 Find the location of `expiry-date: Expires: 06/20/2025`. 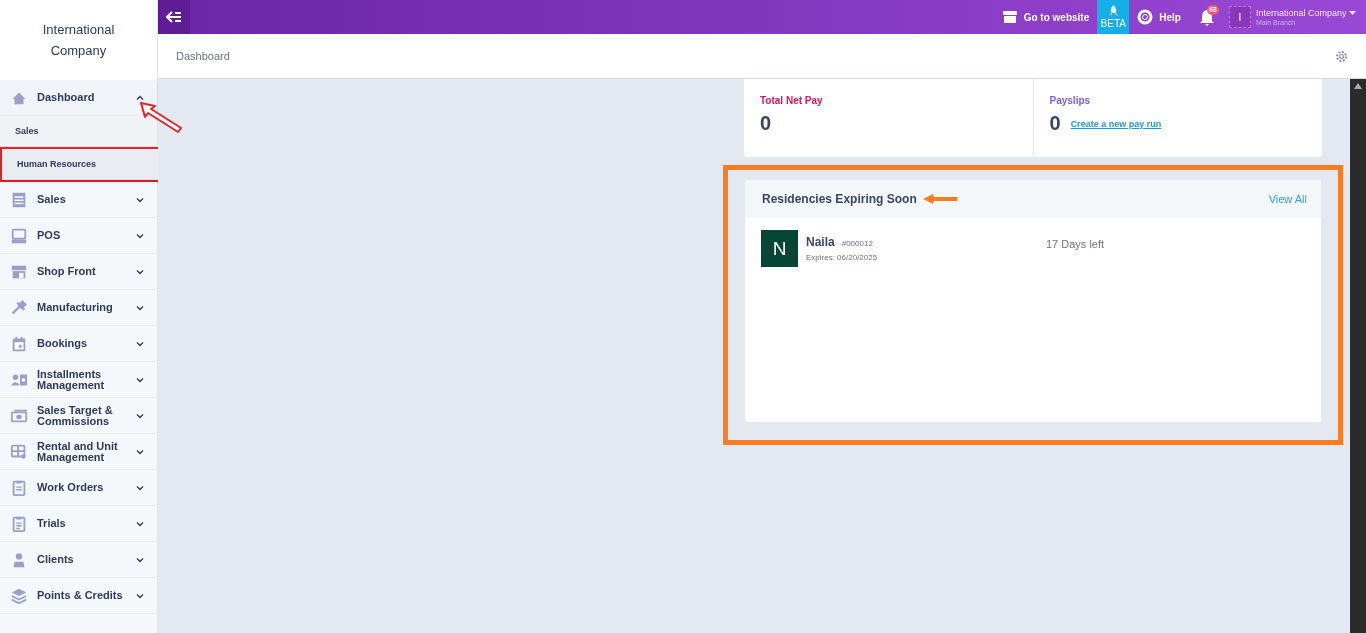

expiry-date: Expires: 06/20/2025 is located at coordinates (842, 257).